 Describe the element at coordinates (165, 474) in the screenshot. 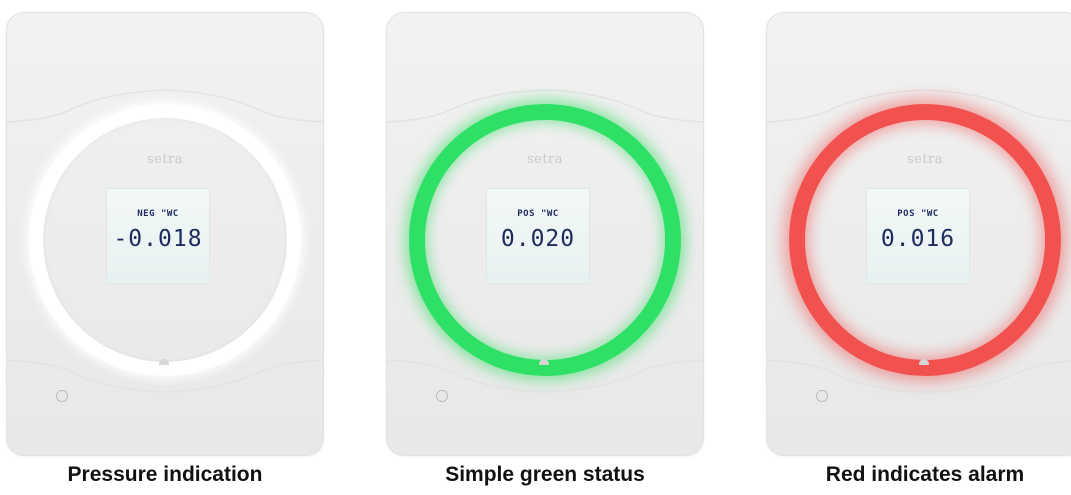

I see `panel-caption: Pressure indication` at that location.